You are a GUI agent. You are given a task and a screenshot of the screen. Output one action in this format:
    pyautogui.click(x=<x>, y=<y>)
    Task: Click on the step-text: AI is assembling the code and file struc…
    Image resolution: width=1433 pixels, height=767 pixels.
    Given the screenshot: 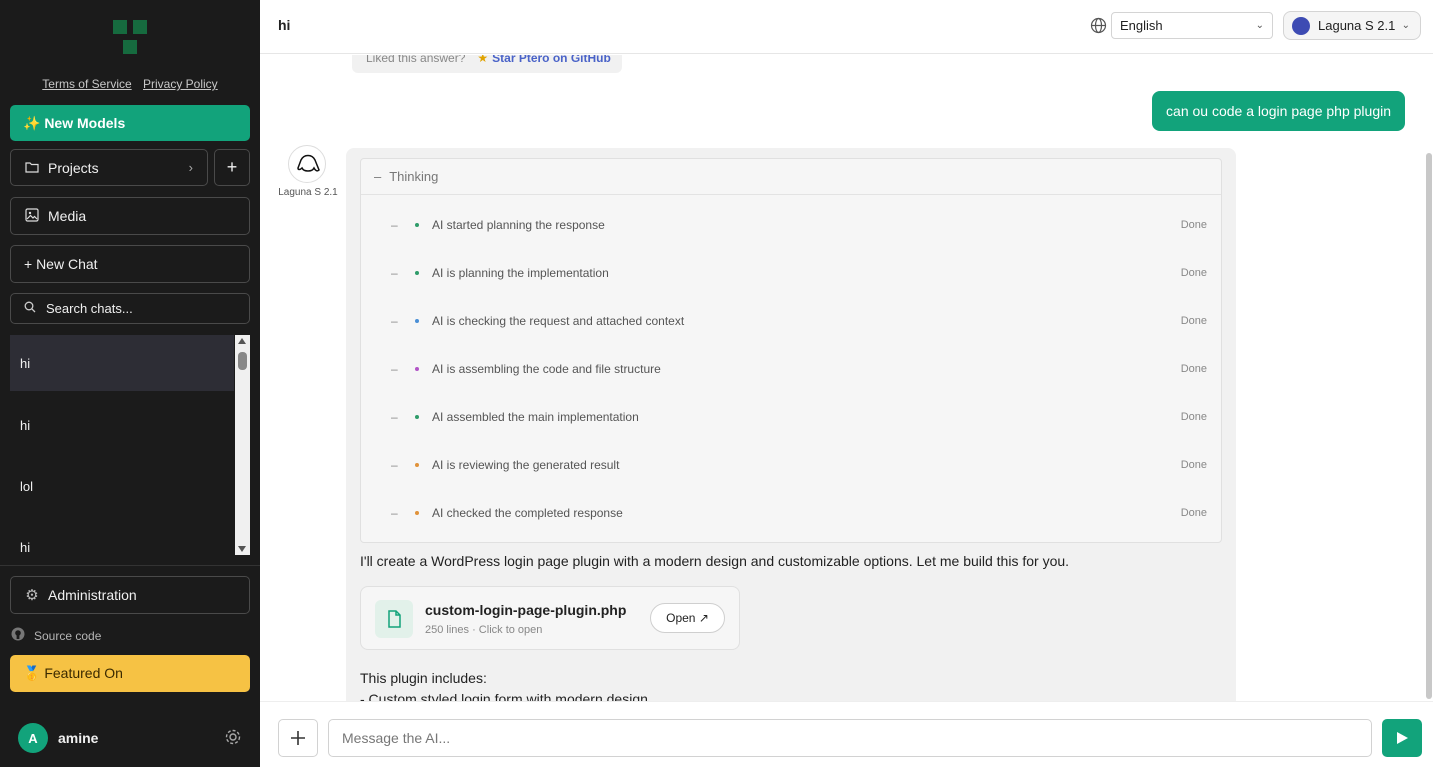 What is the action you would take?
    pyautogui.click(x=546, y=369)
    